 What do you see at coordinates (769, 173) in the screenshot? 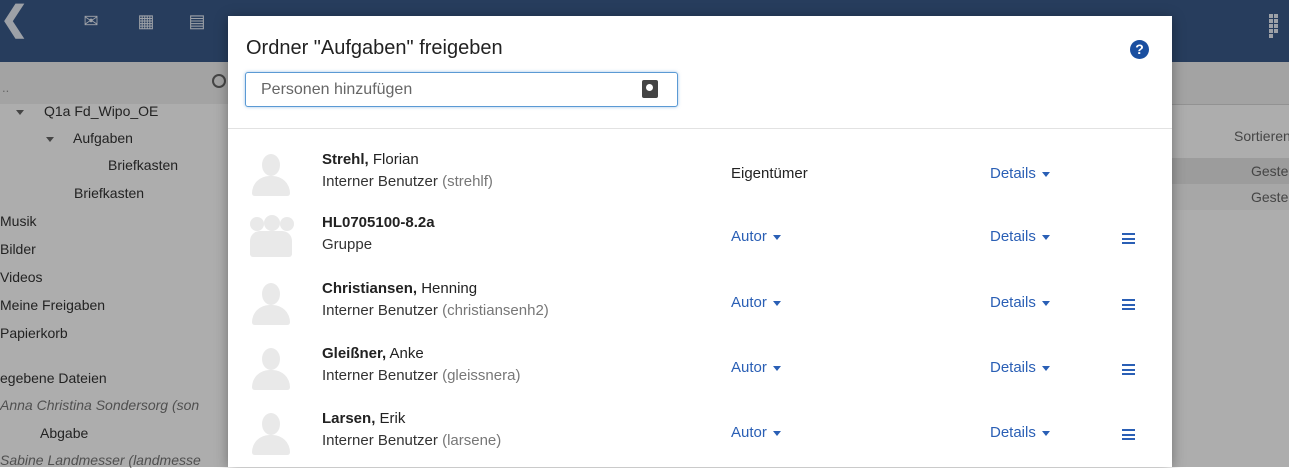
I see `role-label: Eigentümer` at bounding box center [769, 173].